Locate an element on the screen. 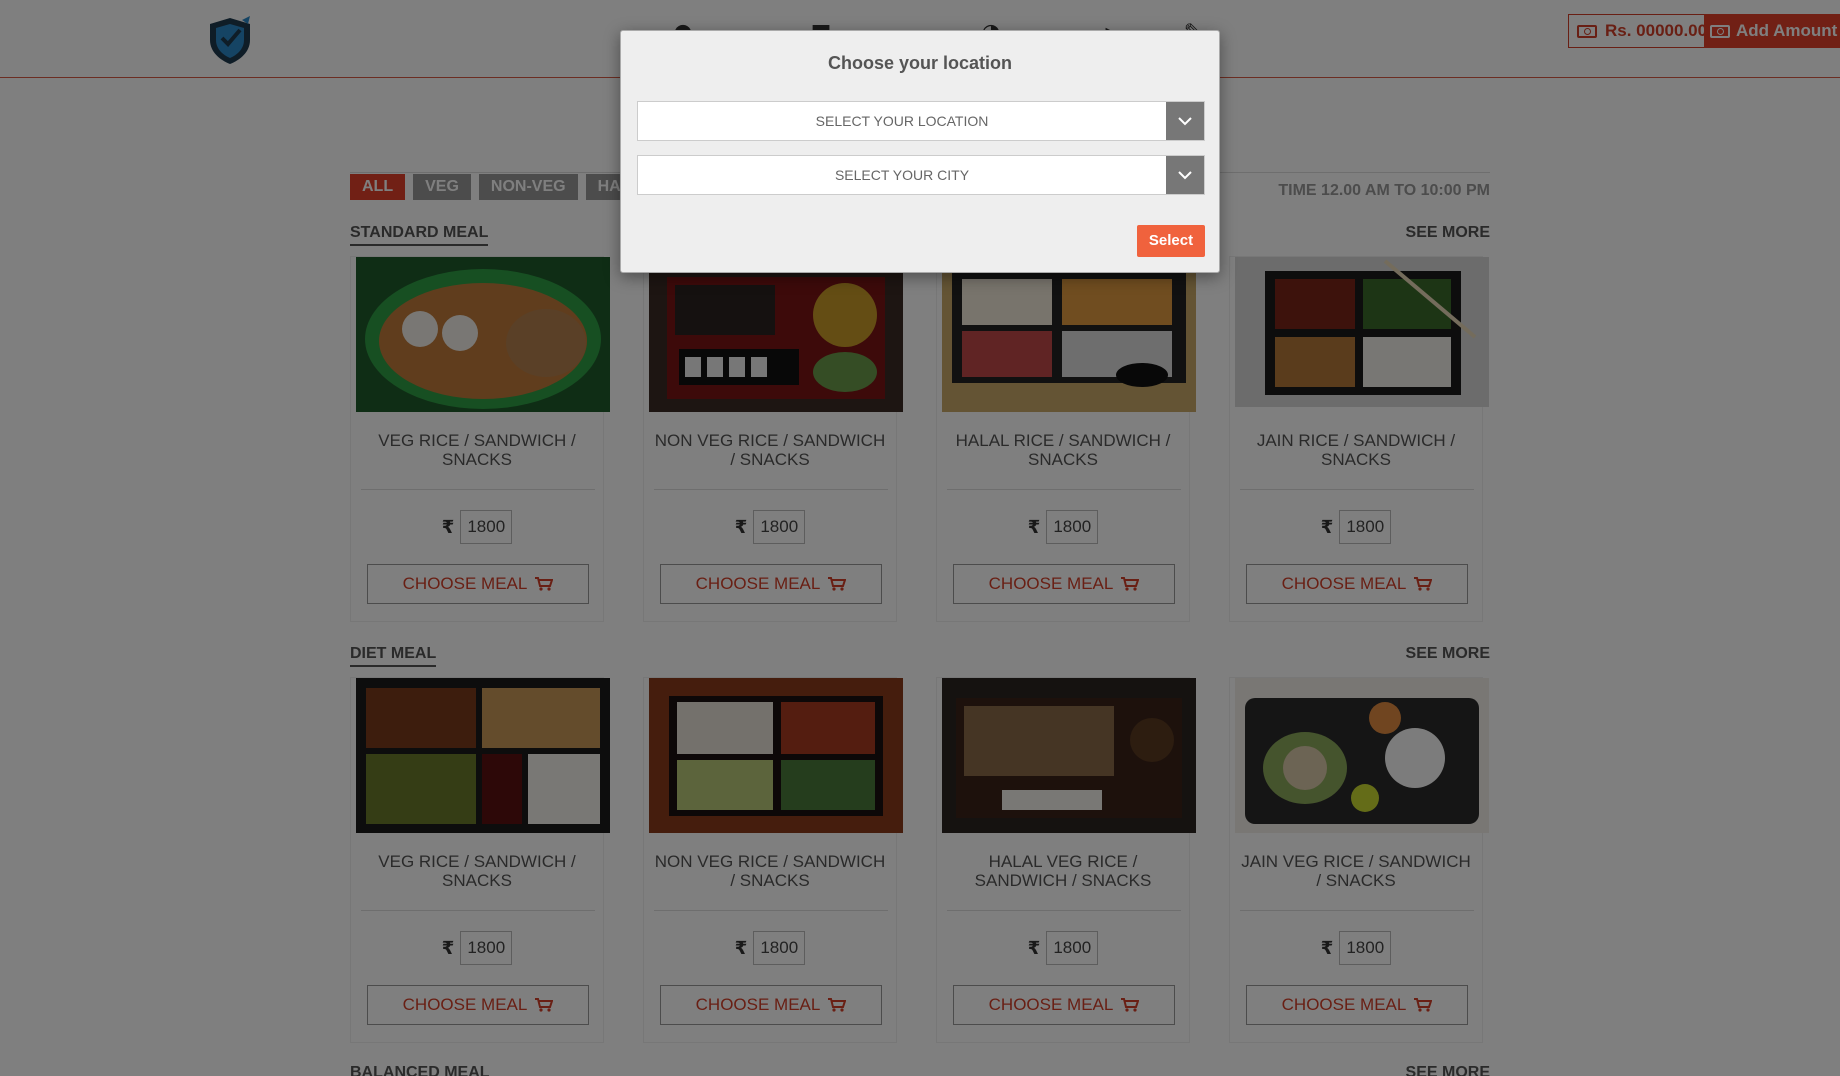  city-select: SELECT YOUR CITY is located at coordinates (921, 175).